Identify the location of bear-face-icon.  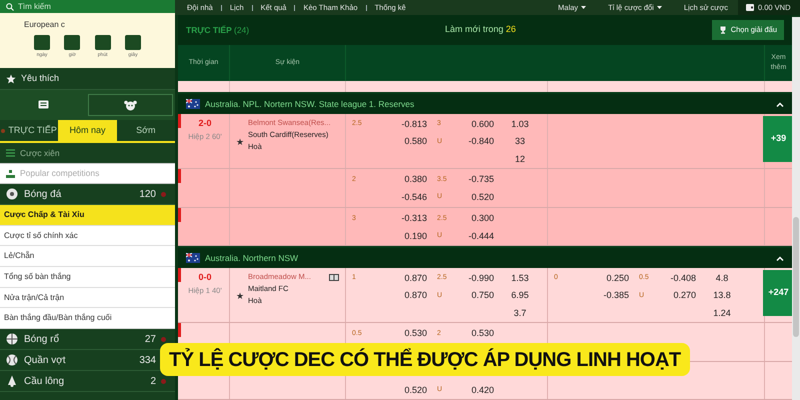
(130, 105).